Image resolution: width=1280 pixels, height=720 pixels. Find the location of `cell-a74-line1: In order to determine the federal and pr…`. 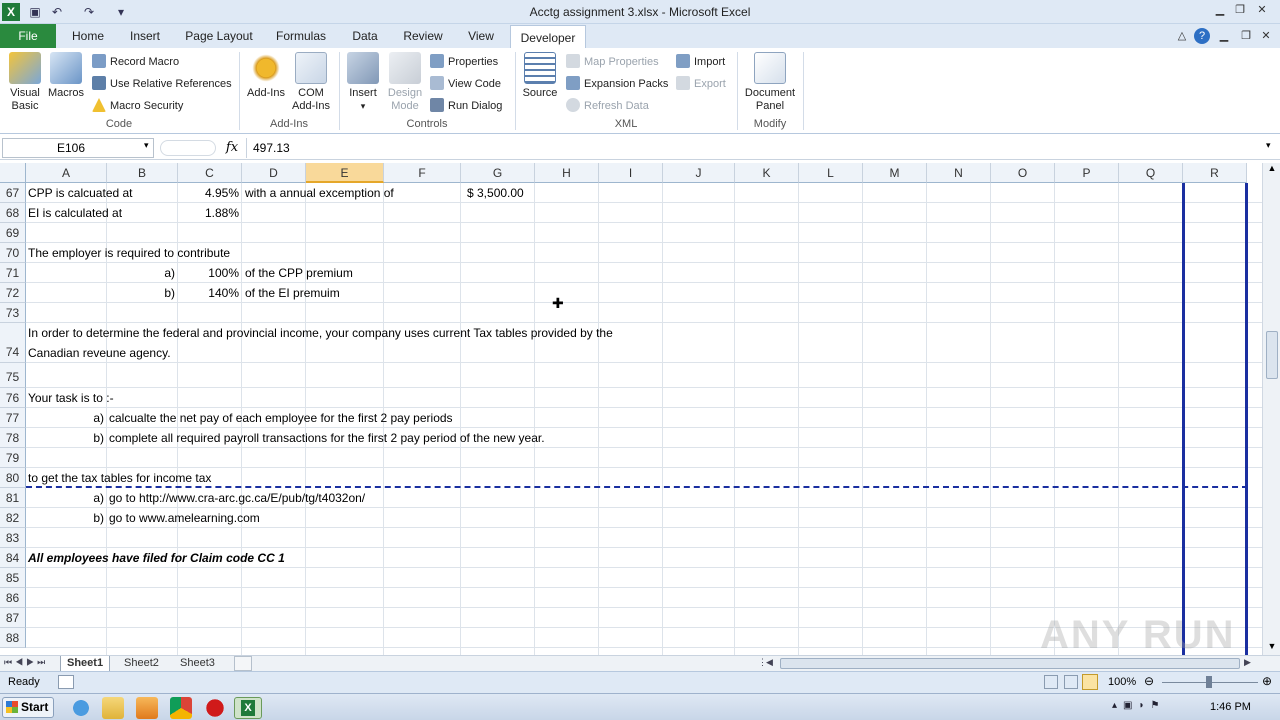

cell-a74-line1: In order to determine the federal and pr… is located at coordinates (320, 333).